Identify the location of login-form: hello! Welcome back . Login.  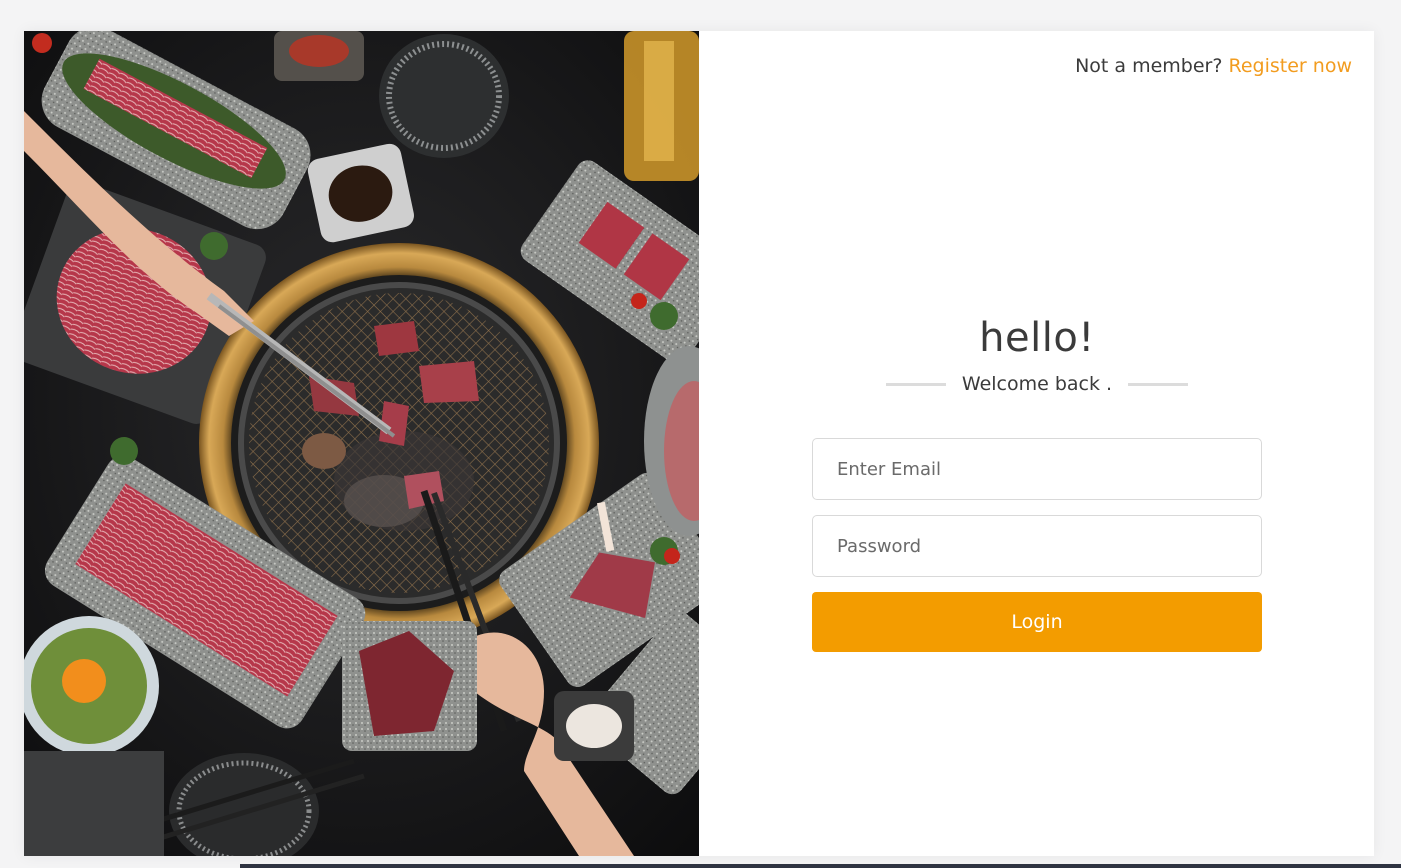
(1037, 483).